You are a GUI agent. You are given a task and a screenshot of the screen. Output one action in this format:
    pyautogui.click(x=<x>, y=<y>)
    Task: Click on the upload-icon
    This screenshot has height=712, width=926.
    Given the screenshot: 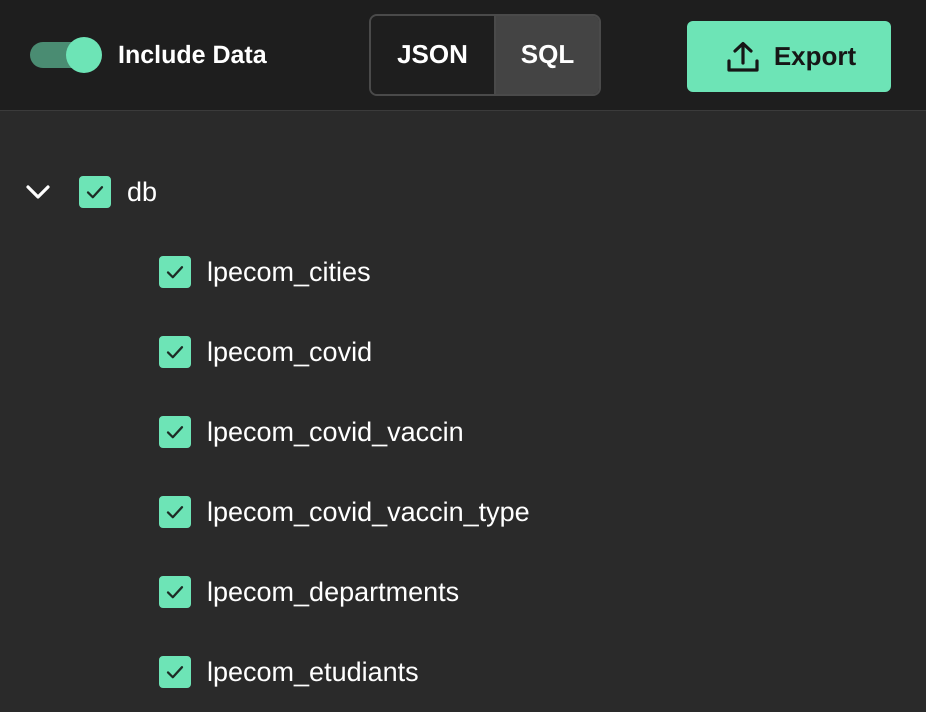 What is the action you would take?
    pyautogui.click(x=743, y=56)
    